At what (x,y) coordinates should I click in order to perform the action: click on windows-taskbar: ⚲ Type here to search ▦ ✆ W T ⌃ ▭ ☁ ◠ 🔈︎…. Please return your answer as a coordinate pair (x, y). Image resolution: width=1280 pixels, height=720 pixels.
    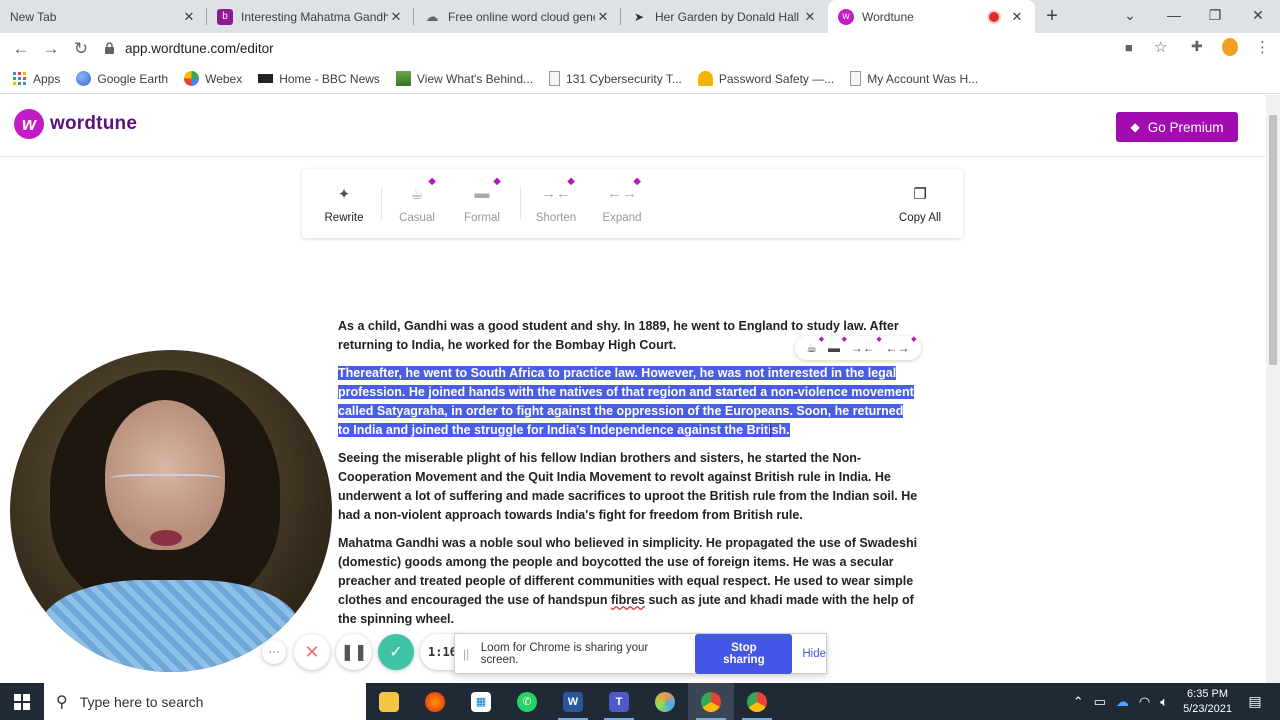
    Looking at the image, I should click on (640, 701).